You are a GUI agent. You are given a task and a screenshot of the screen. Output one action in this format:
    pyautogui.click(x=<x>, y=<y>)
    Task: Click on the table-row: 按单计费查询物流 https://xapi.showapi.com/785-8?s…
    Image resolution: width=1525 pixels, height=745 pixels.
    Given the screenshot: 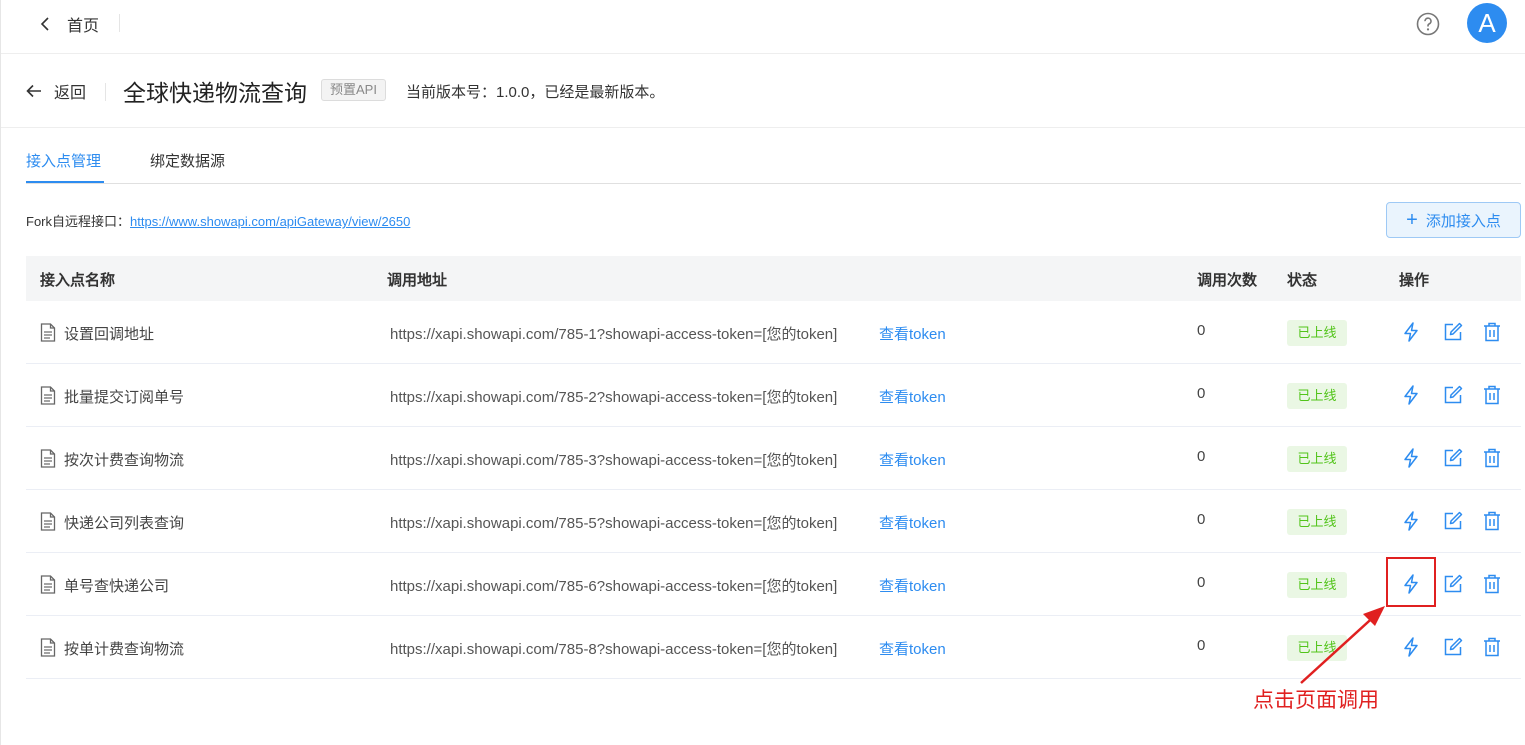 What is the action you would take?
    pyautogui.click(x=773, y=647)
    